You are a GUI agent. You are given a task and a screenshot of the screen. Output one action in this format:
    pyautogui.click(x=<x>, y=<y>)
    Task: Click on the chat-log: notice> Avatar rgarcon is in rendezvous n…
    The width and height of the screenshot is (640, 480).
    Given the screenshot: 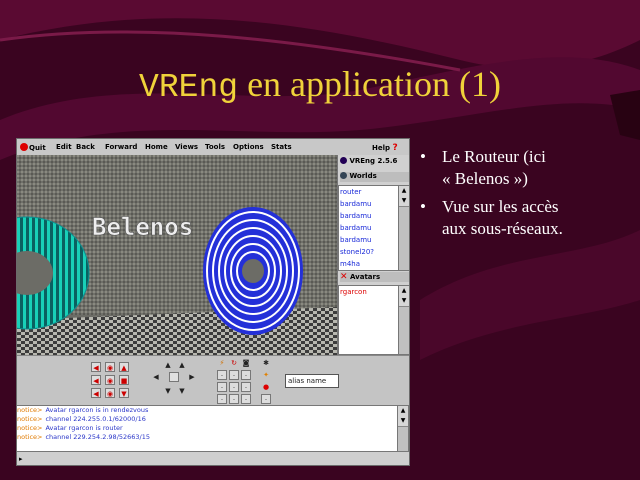 What is the action you would take?
    pyautogui.click(x=207, y=428)
    